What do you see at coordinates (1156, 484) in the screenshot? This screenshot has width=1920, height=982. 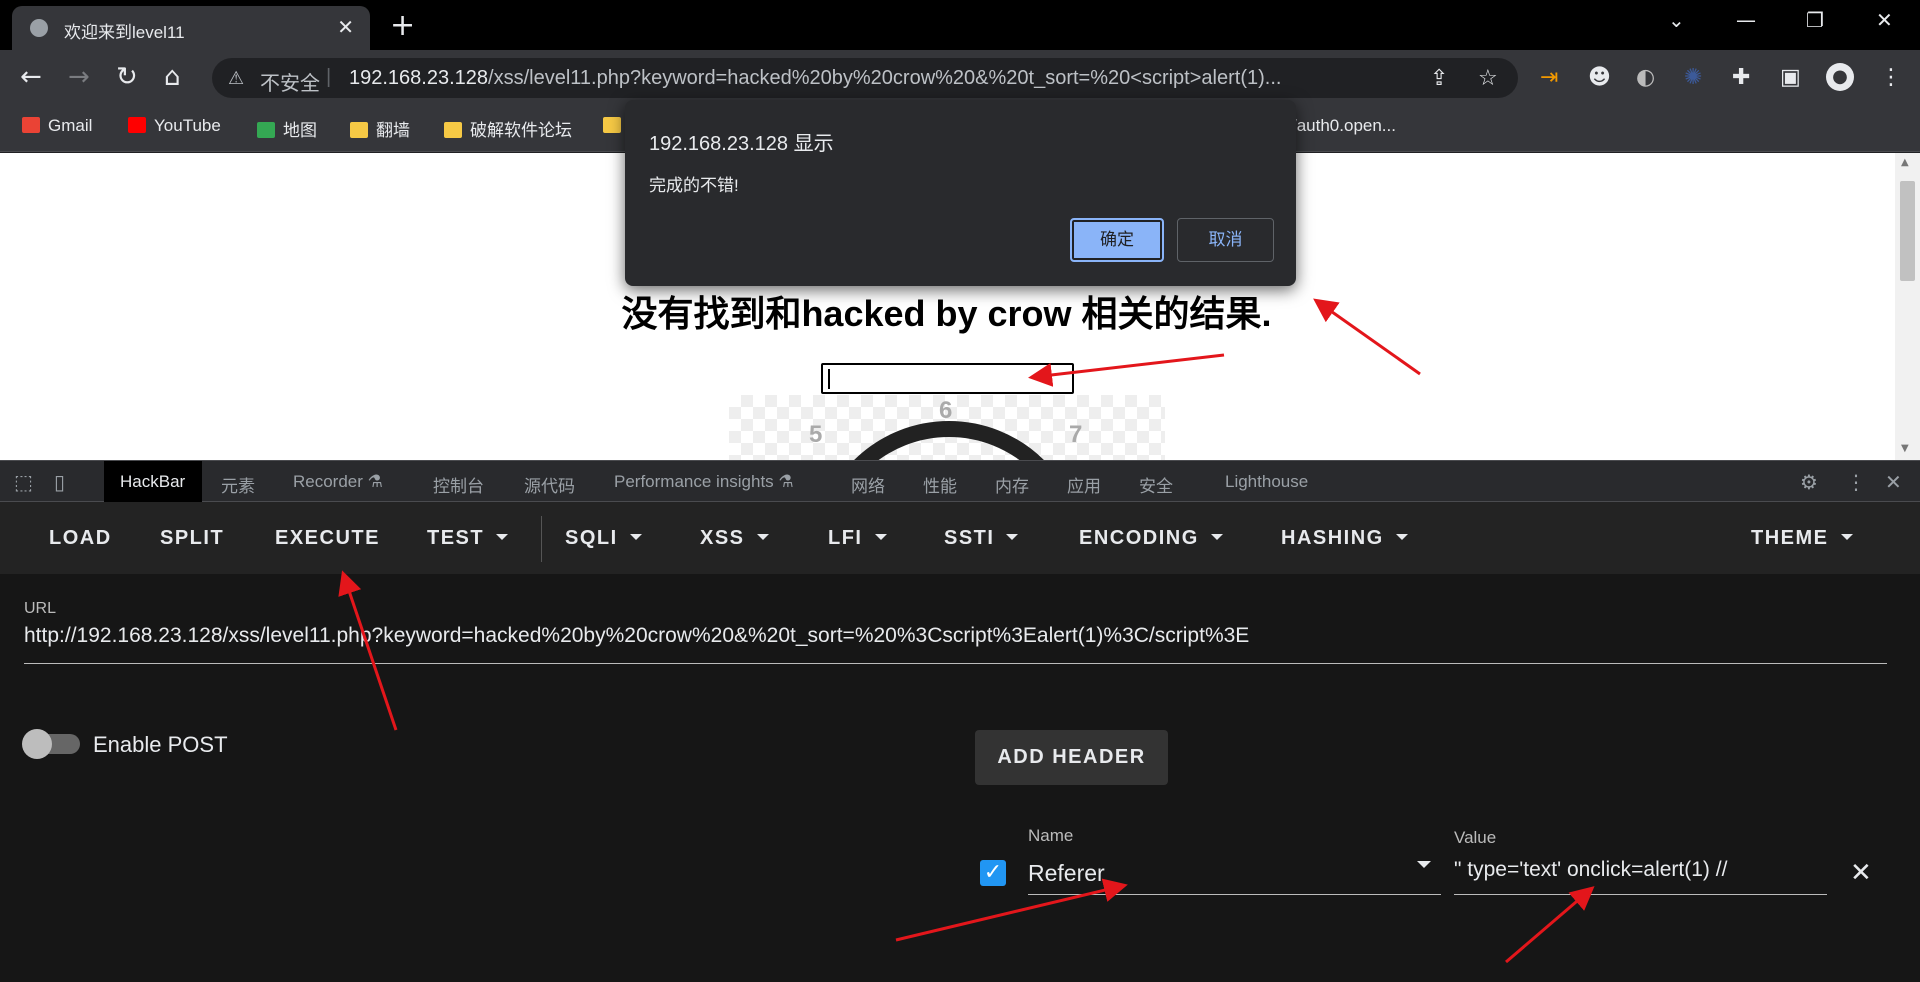 I see `tab-security: 安全` at bounding box center [1156, 484].